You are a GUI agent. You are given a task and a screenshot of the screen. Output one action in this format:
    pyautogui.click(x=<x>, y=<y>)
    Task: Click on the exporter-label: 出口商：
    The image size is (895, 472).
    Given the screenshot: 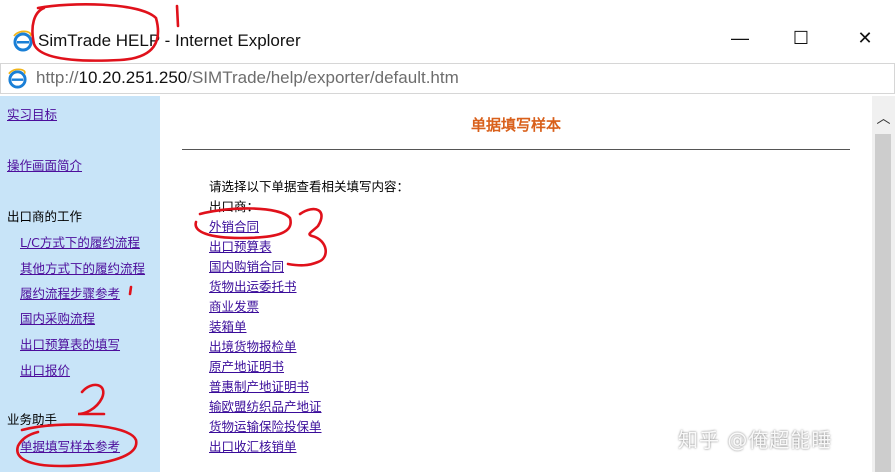 What is the action you would take?
    pyautogui.click(x=234, y=206)
    